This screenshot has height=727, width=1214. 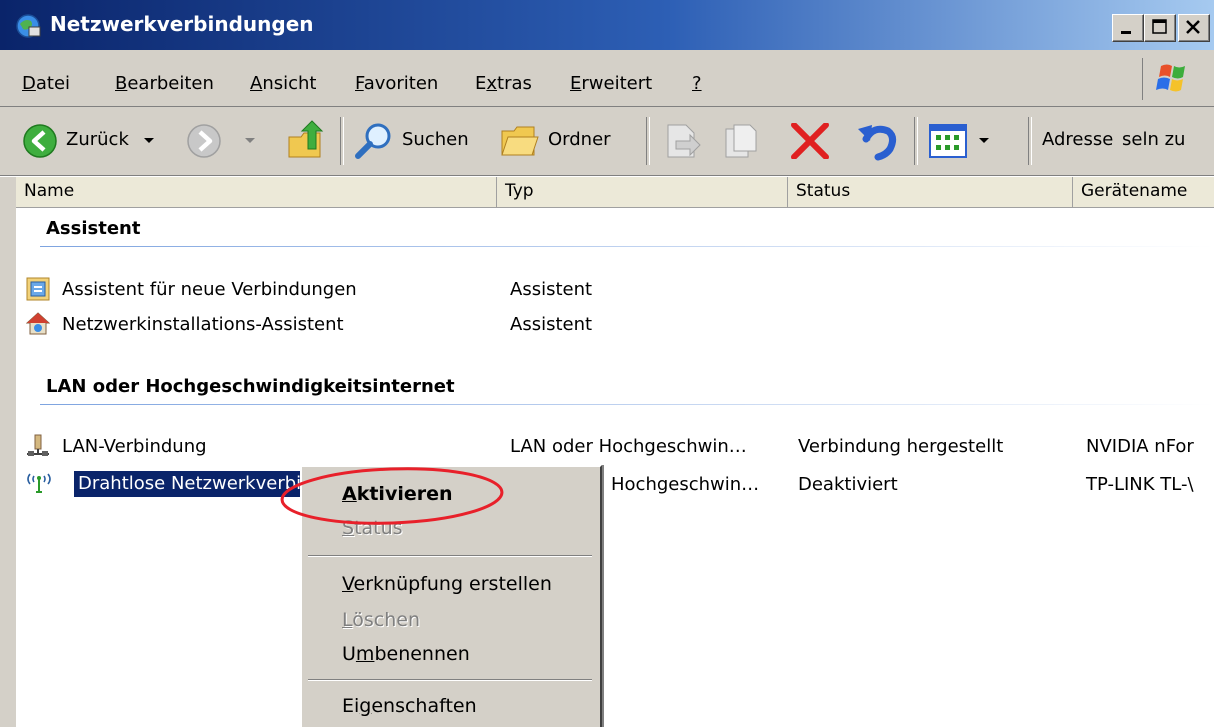 I want to click on menu-ansicht: Ansicht, so click(x=283, y=83).